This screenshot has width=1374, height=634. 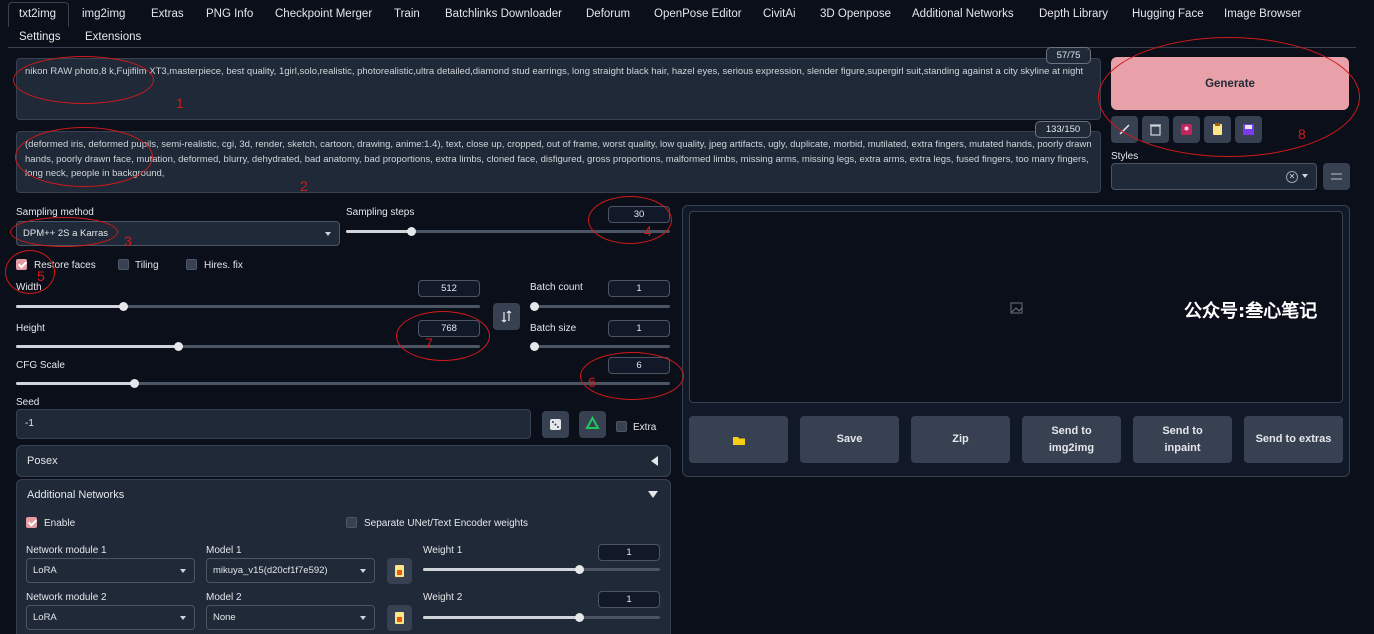 What do you see at coordinates (503, 14) in the screenshot?
I see `tab-batchlinks-downloader: Batchlinks Downloader` at bounding box center [503, 14].